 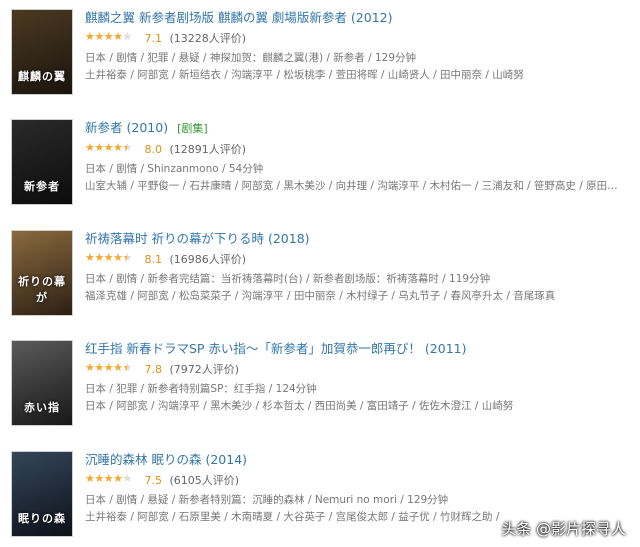 I want to click on rating-score: 7.1, so click(x=153, y=38).